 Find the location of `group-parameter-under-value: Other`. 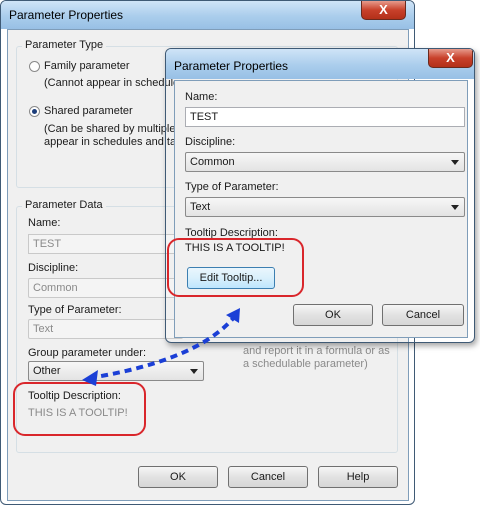

group-parameter-under-value: Other is located at coordinates (47, 371).